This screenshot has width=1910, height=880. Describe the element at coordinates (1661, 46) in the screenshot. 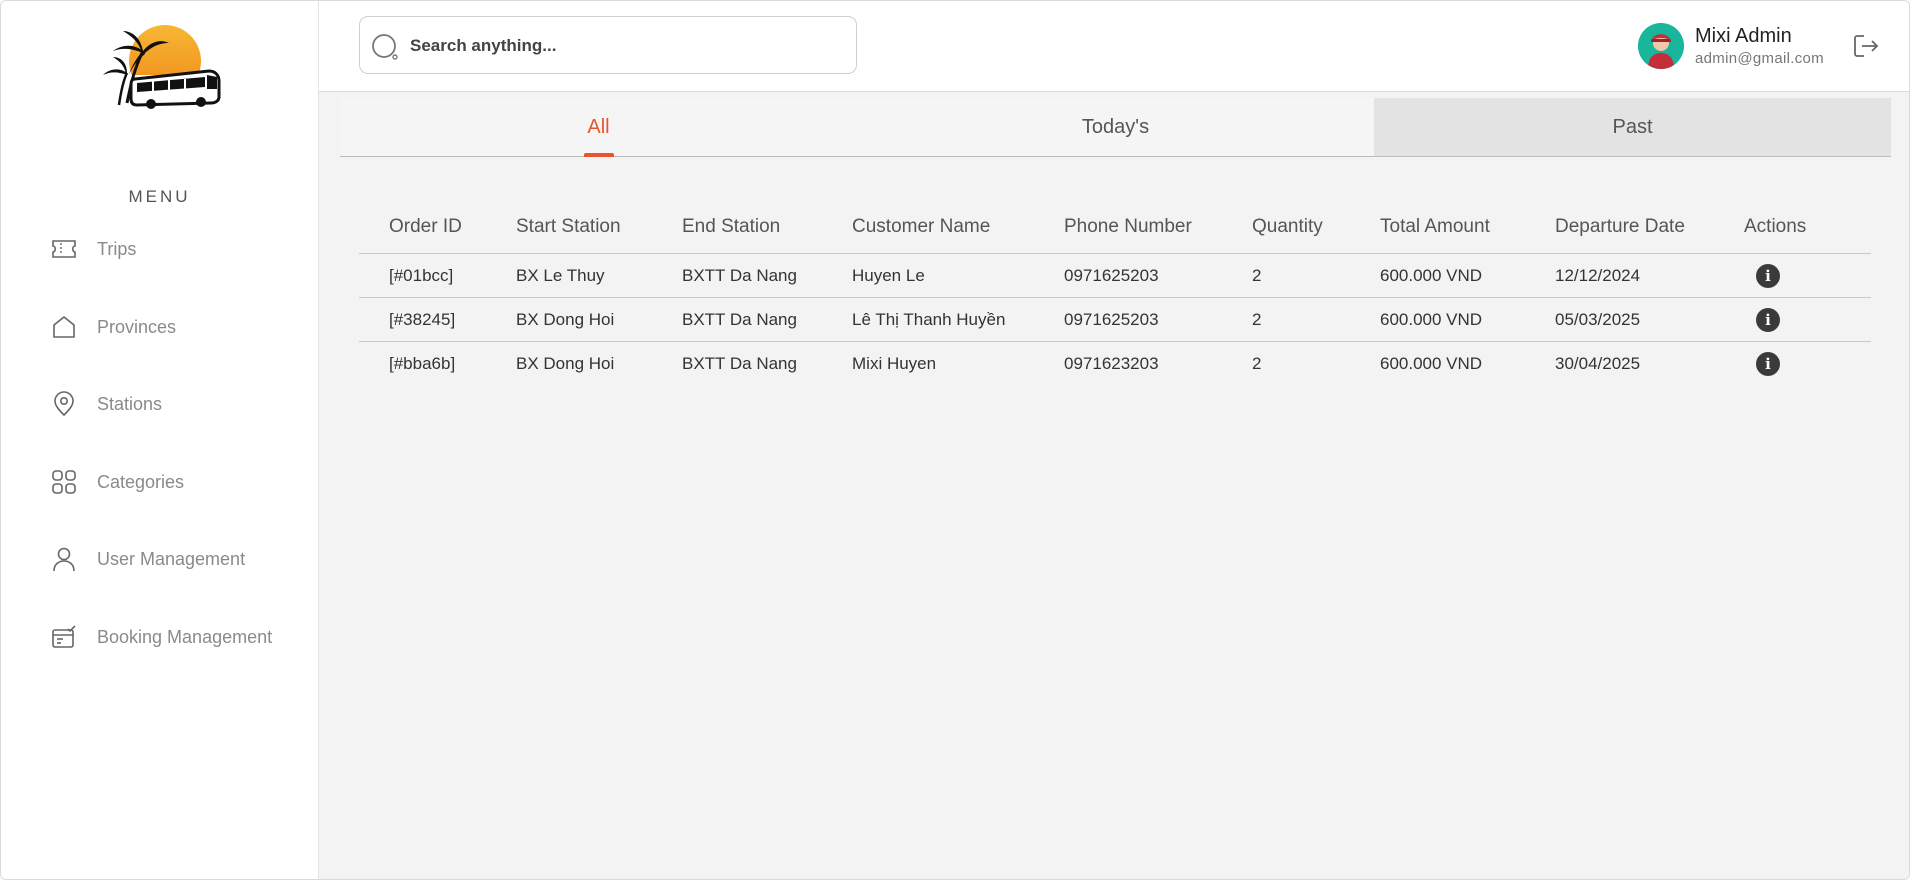

I see `avatar` at that location.